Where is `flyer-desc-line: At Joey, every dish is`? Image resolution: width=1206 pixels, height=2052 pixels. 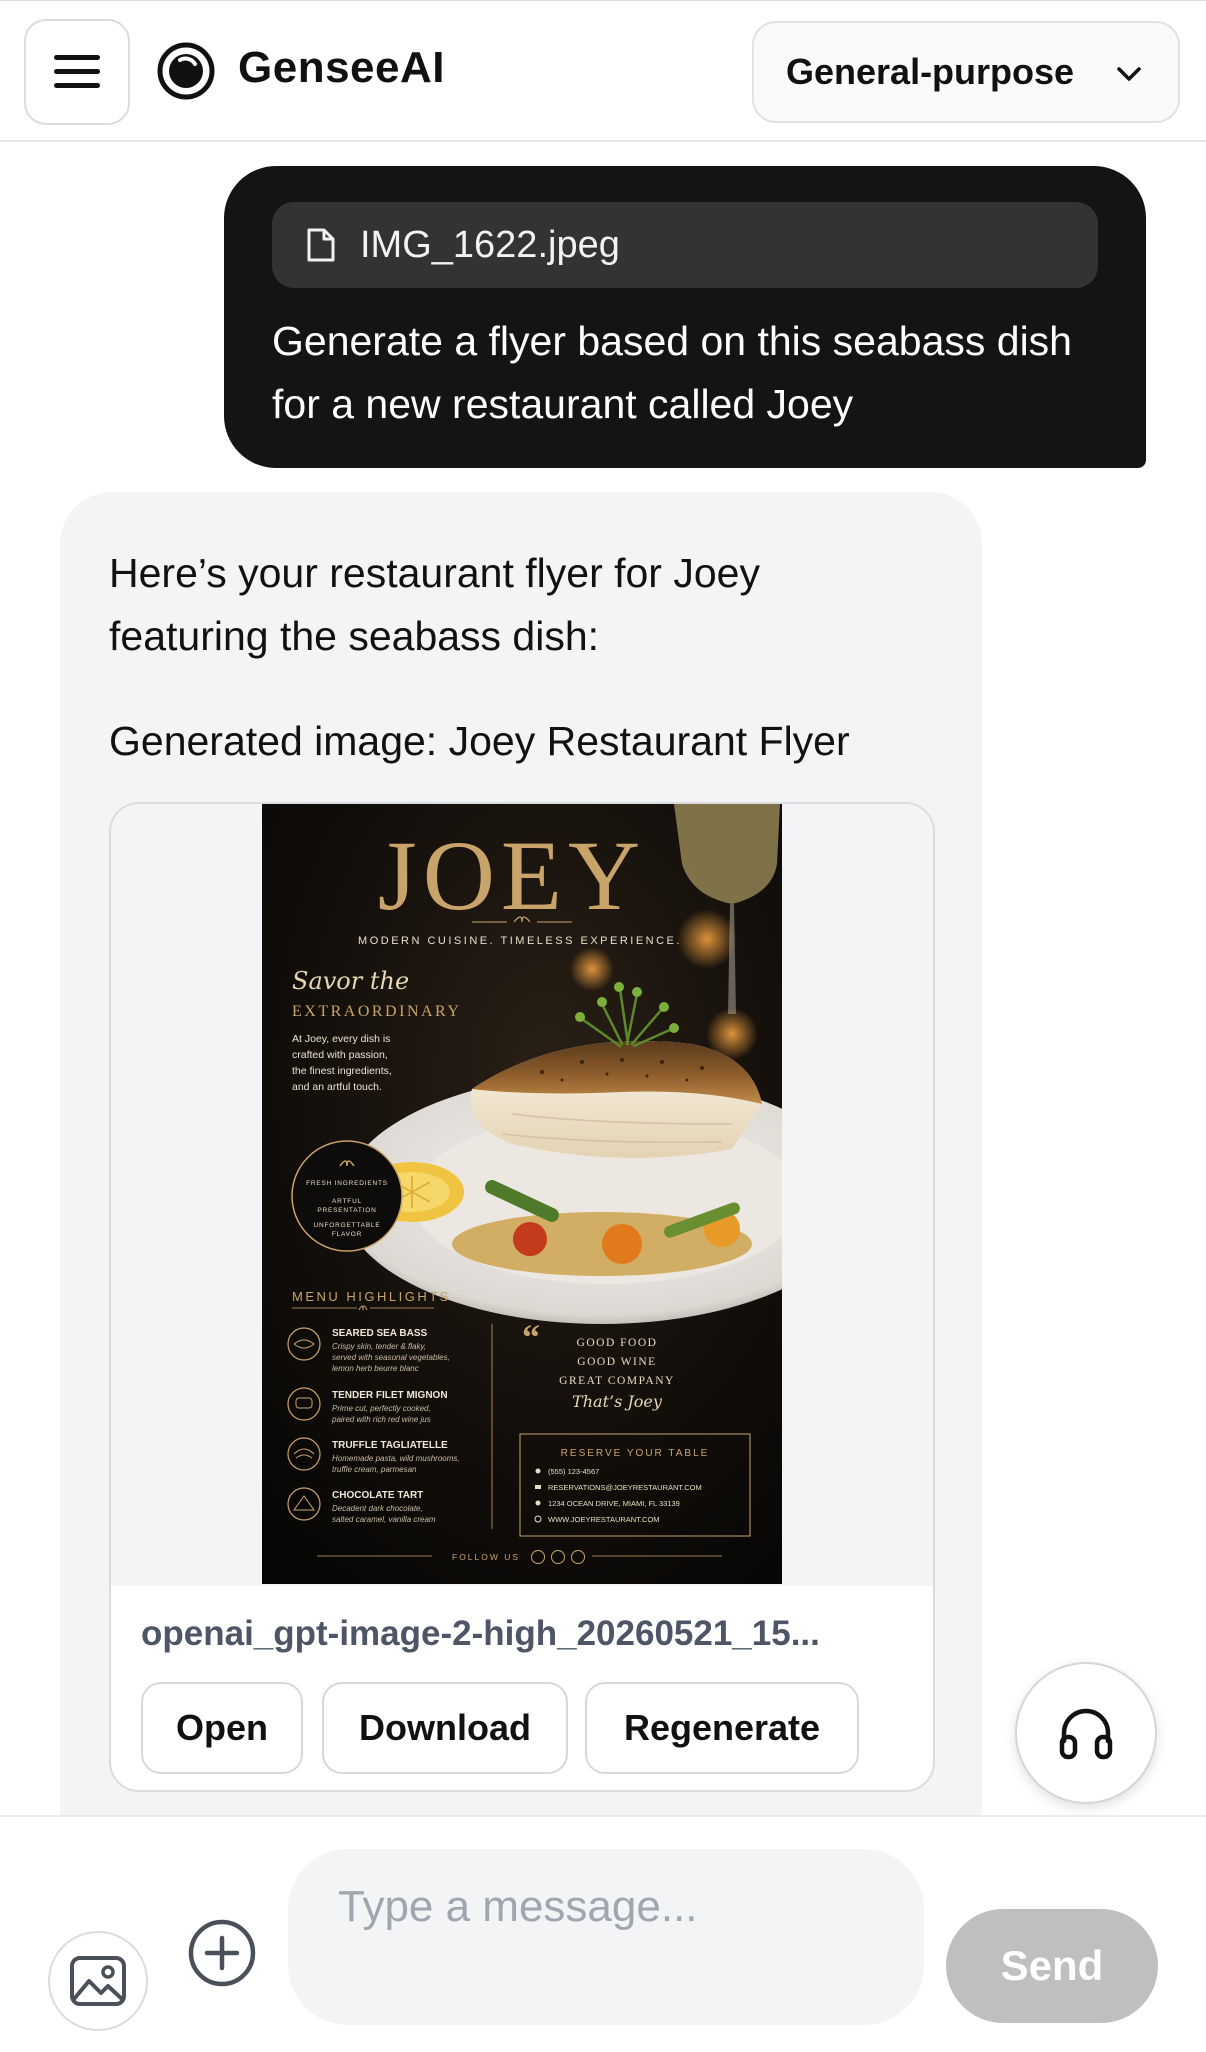
flyer-desc-line: At Joey, every dish is is located at coordinates (341, 1039).